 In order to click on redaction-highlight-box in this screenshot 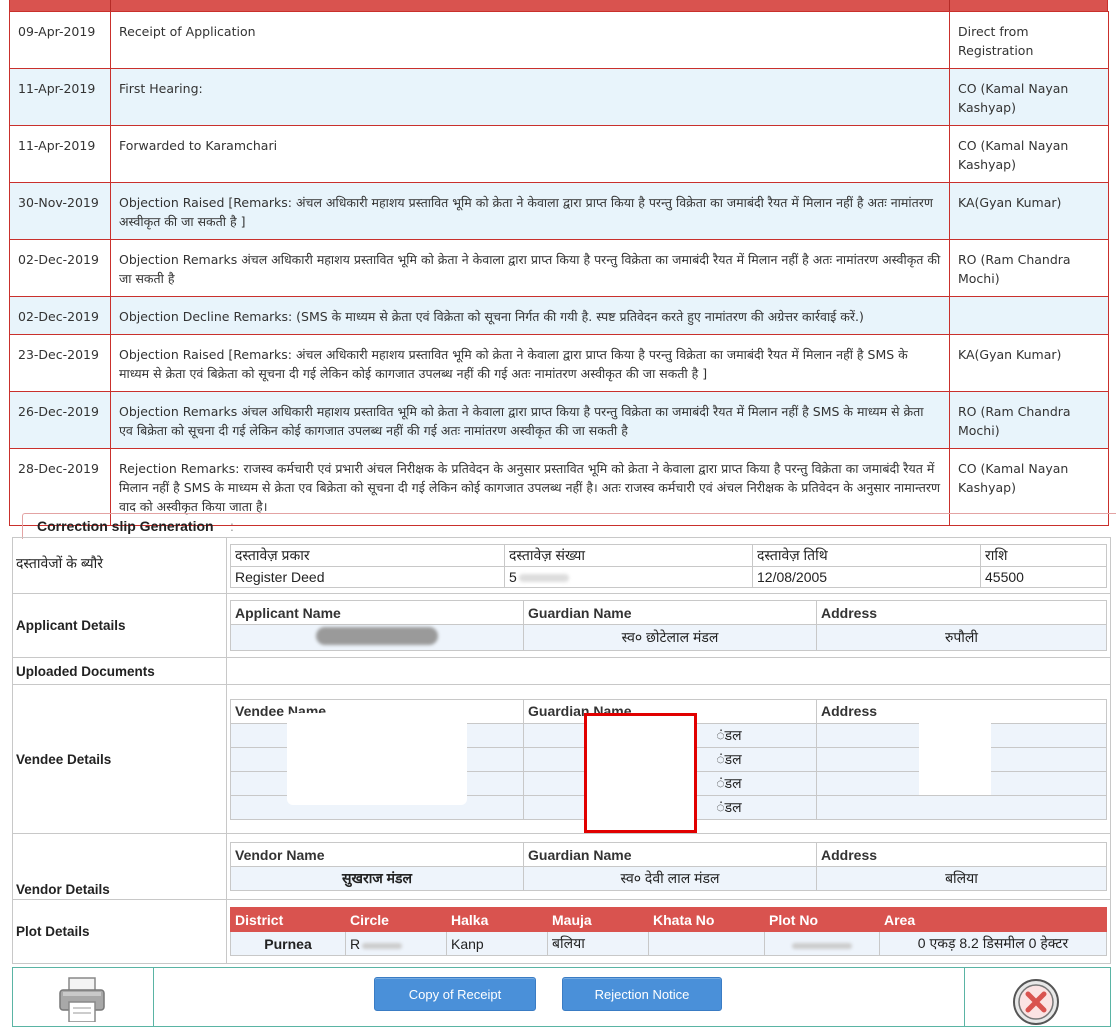, I will do `click(640, 773)`.